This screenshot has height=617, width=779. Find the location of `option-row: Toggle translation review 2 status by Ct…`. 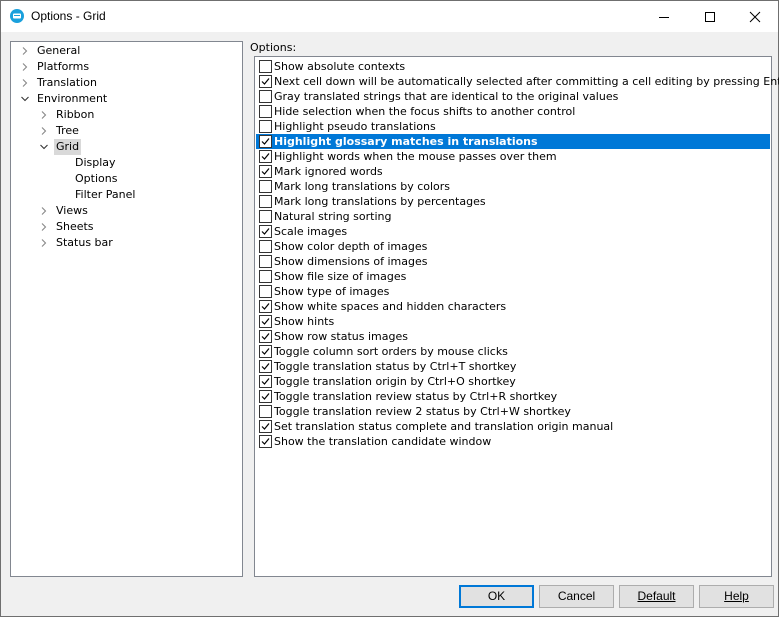

option-row: Toggle translation review 2 status by Ct… is located at coordinates (513, 411).